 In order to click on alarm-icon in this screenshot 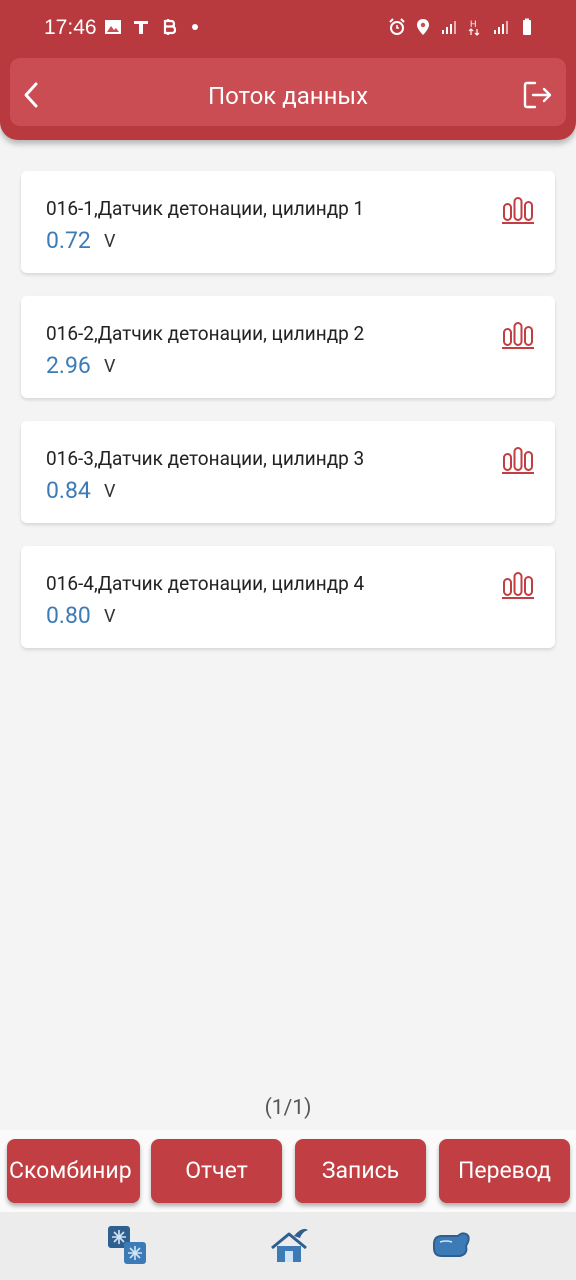, I will do `click(397, 26)`.